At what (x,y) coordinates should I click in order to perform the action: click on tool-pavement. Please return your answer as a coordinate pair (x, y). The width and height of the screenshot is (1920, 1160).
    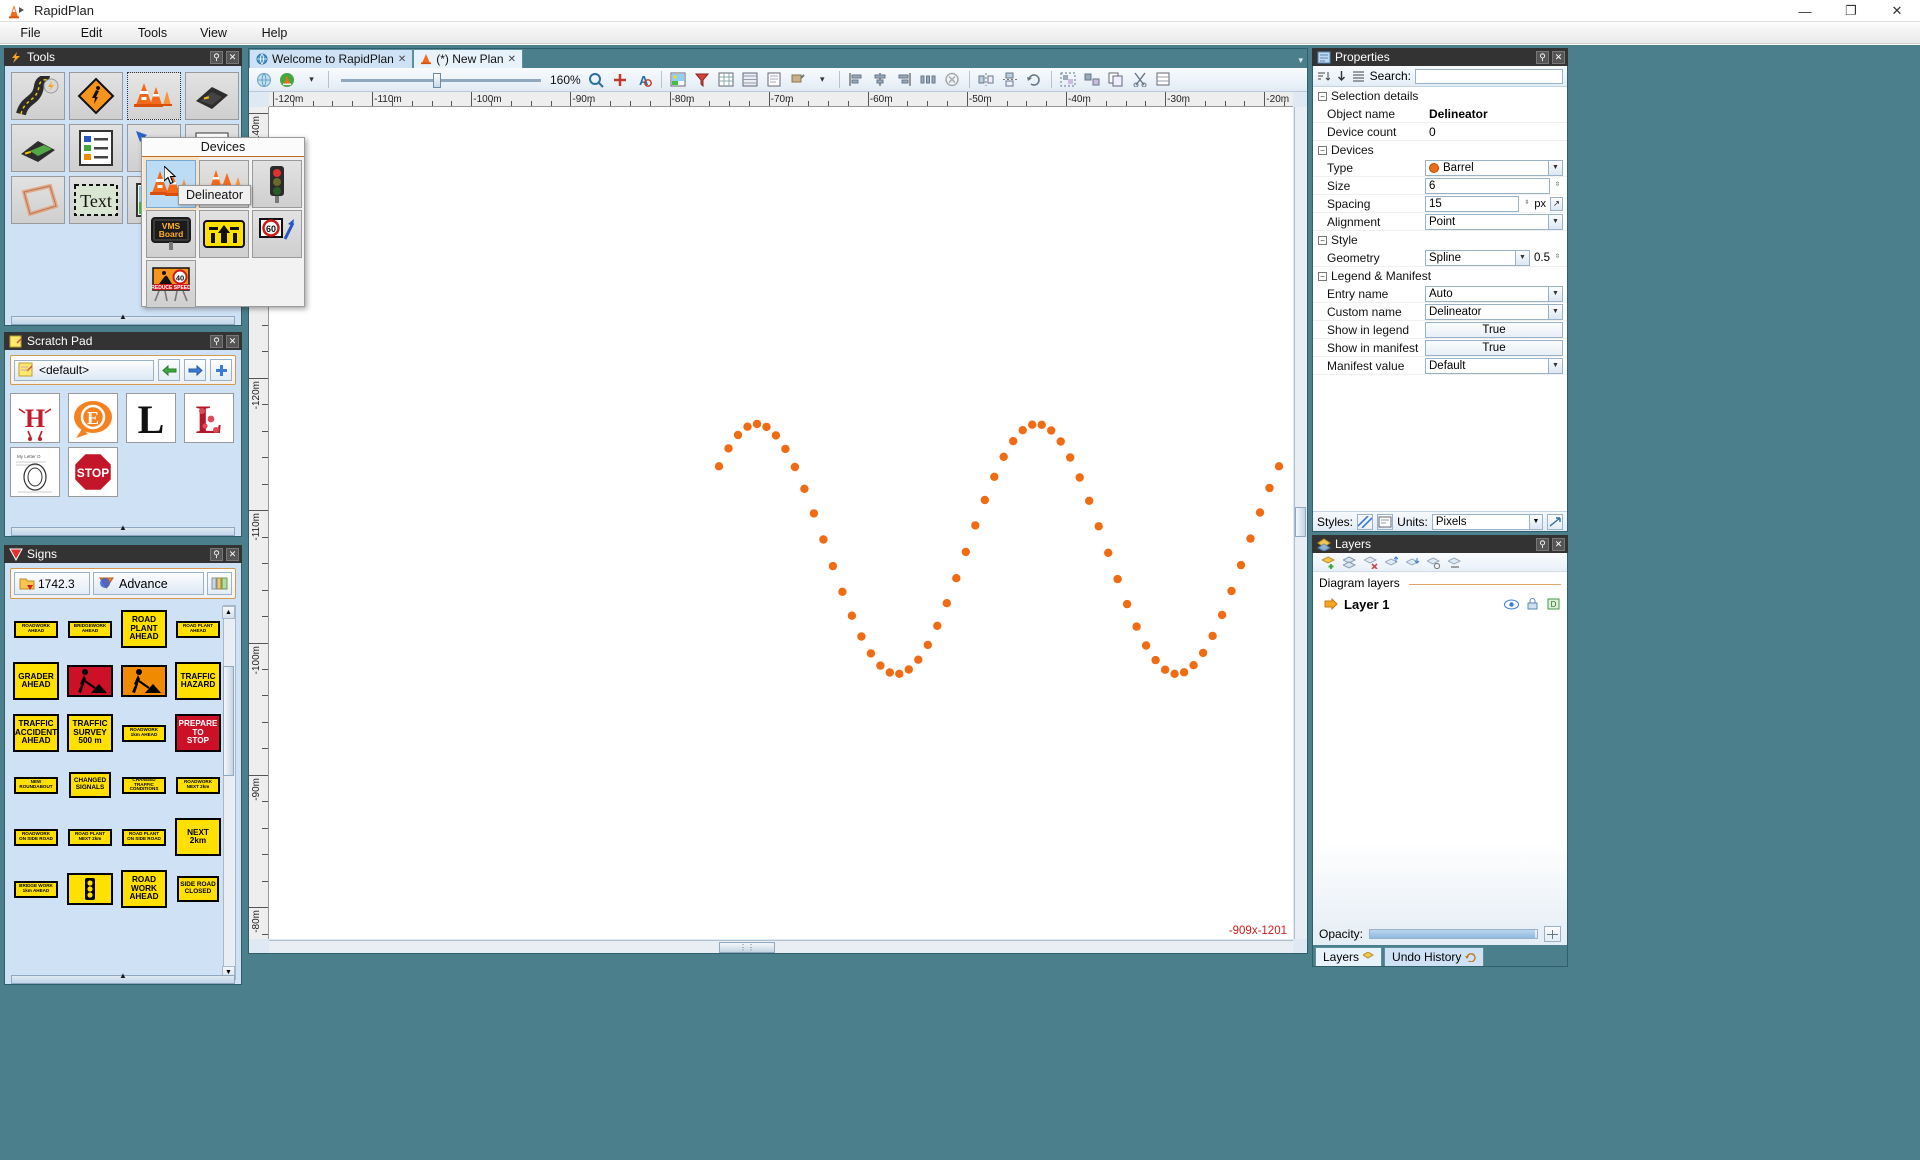
    Looking at the image, I should click on (38, 148).